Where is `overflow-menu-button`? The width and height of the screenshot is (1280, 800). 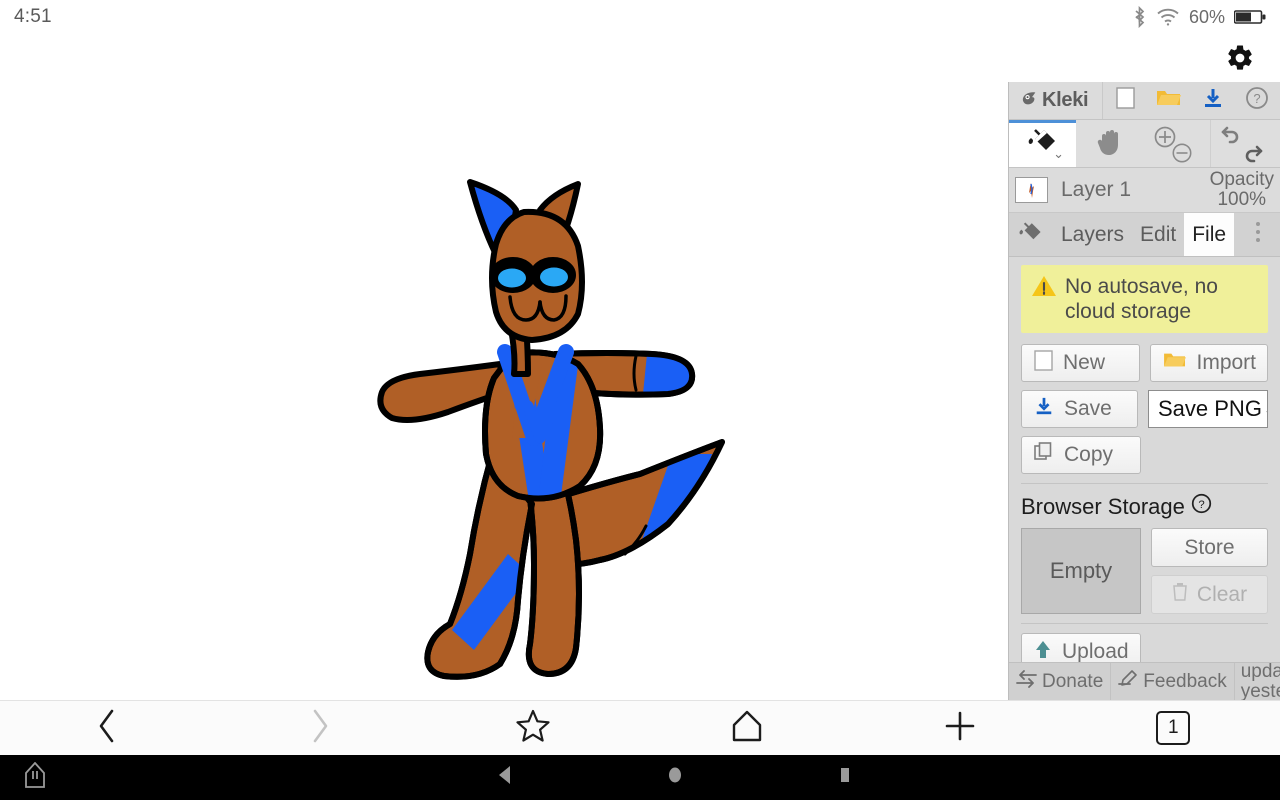
overflow-menu-button is located at coordinates (1258, 234).